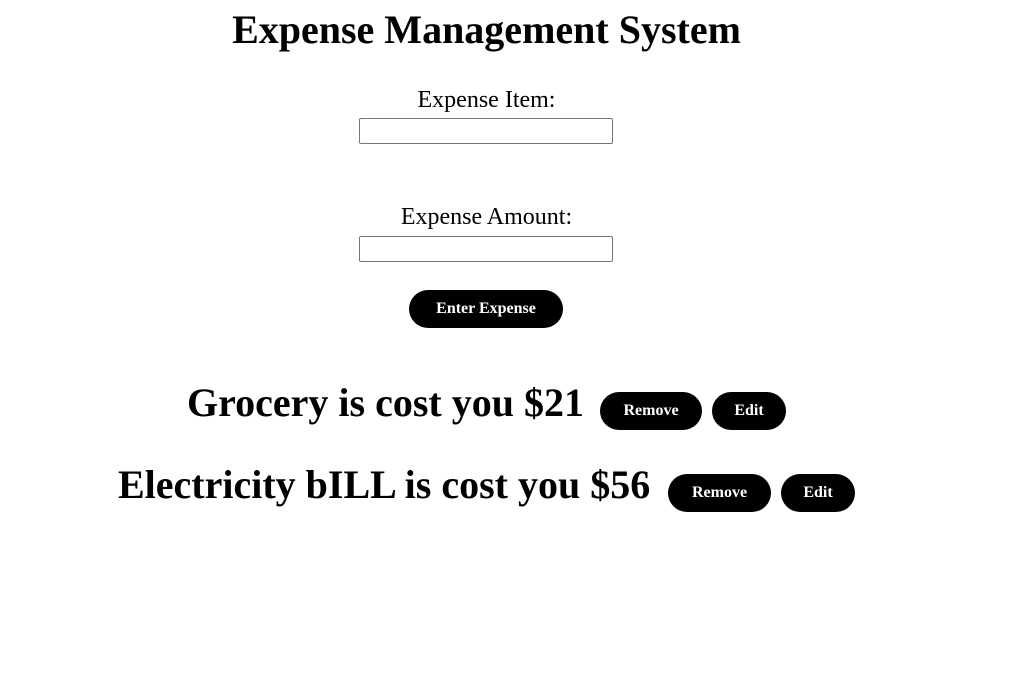 The image size is (1026, 687). I want to click on expense-description: Electricity bILL is cost you $56, so click(384, 484).